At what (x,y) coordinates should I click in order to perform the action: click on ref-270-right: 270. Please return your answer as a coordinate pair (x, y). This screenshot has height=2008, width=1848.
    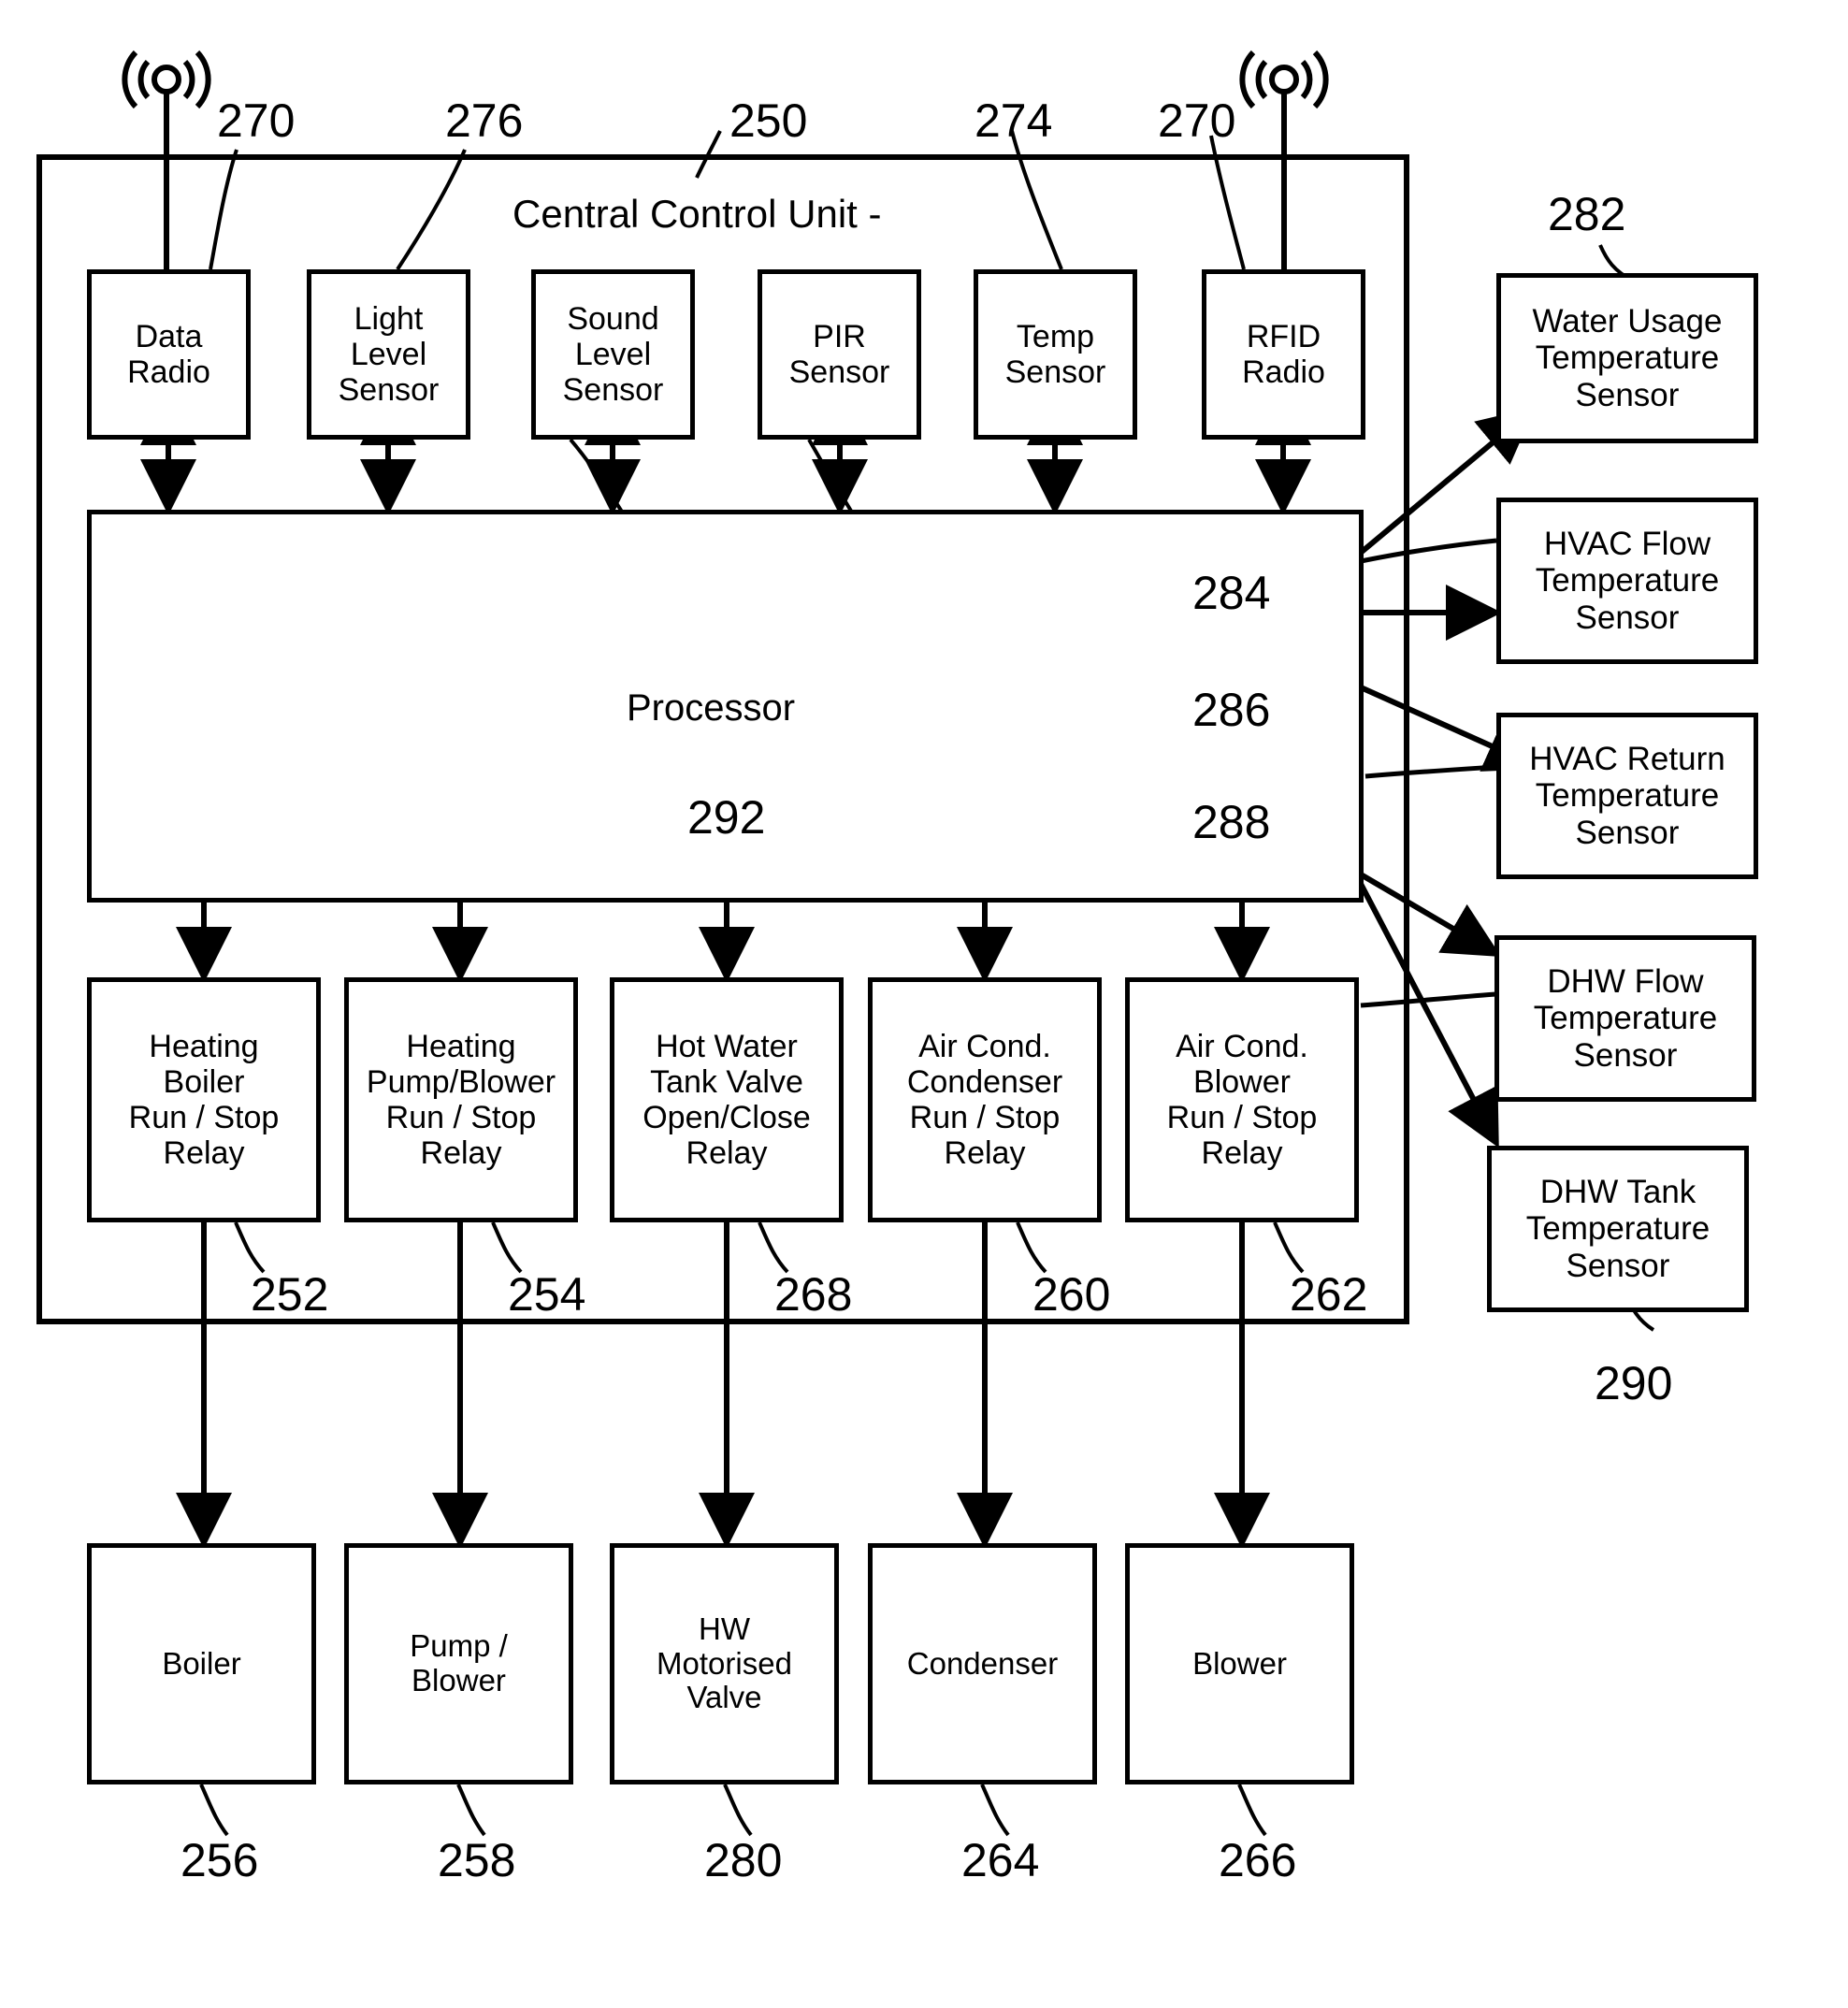
    Looking at the image, I should click on (1197, 121).